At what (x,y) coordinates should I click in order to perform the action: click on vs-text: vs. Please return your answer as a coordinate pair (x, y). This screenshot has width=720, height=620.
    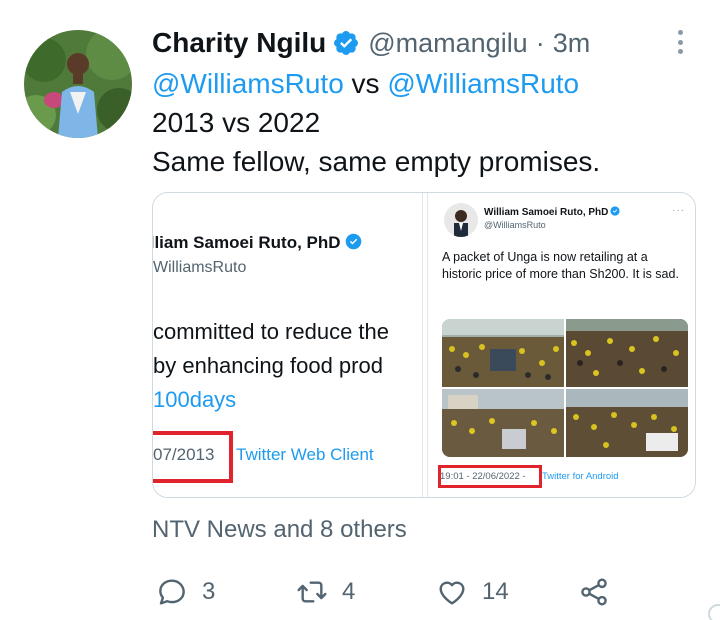
    Looking at the image, I should click on (365, 83).